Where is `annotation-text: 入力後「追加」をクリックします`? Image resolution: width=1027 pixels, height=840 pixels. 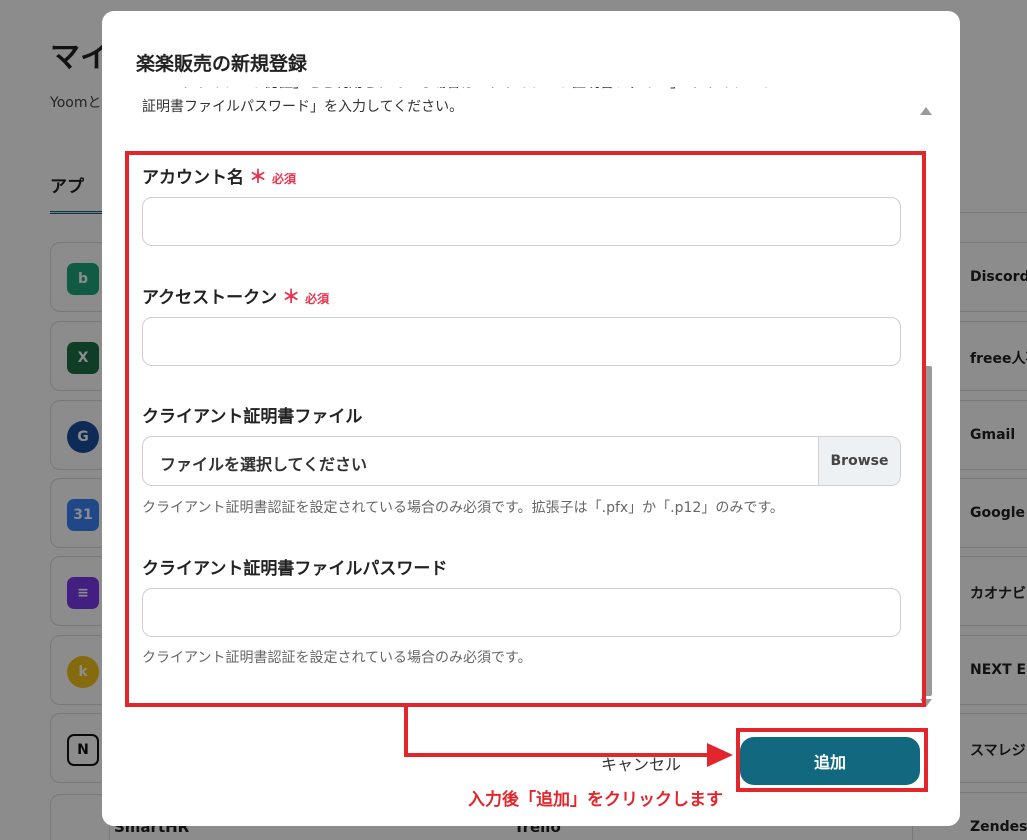
annotation-text: 入力後「追加」をクリックします is located at coordinates (595, 800).